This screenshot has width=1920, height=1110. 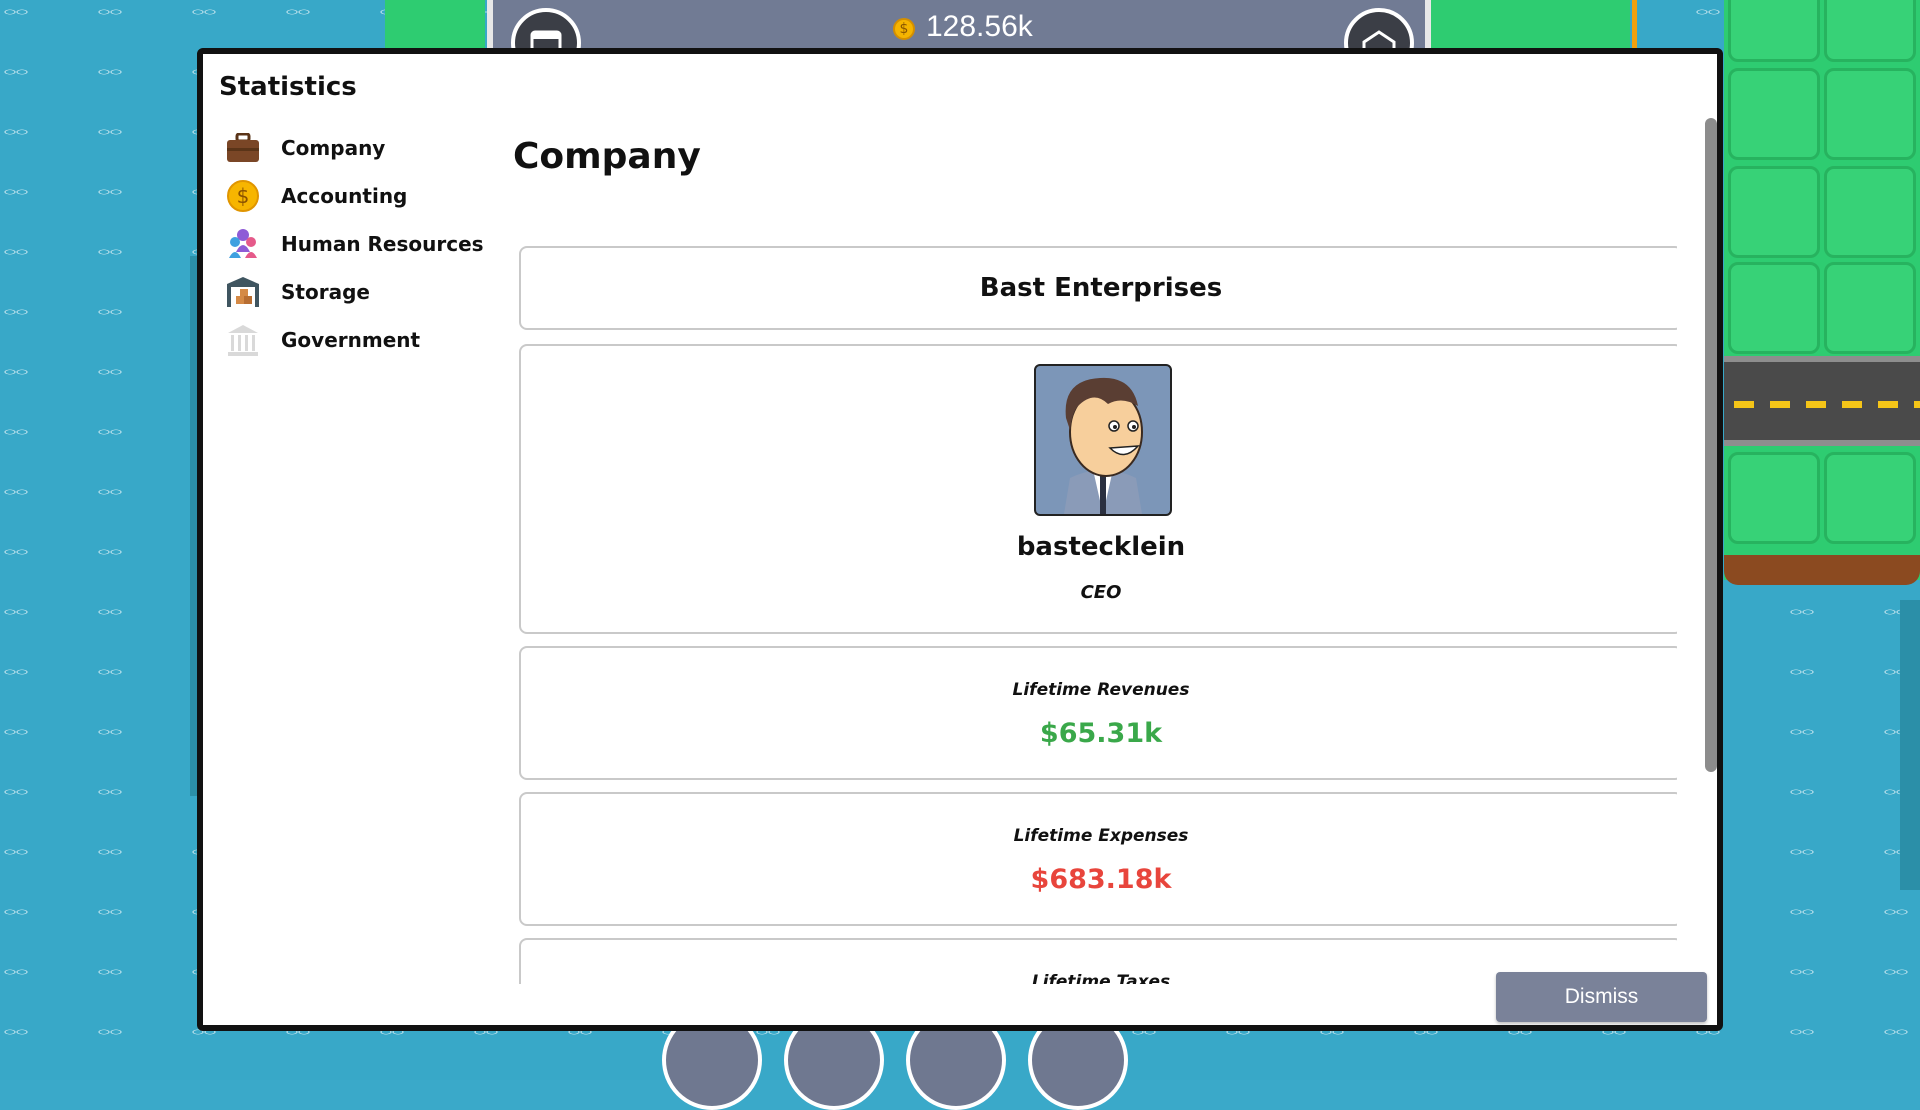 I want to click on avatar, so click(x=1103, y=440).